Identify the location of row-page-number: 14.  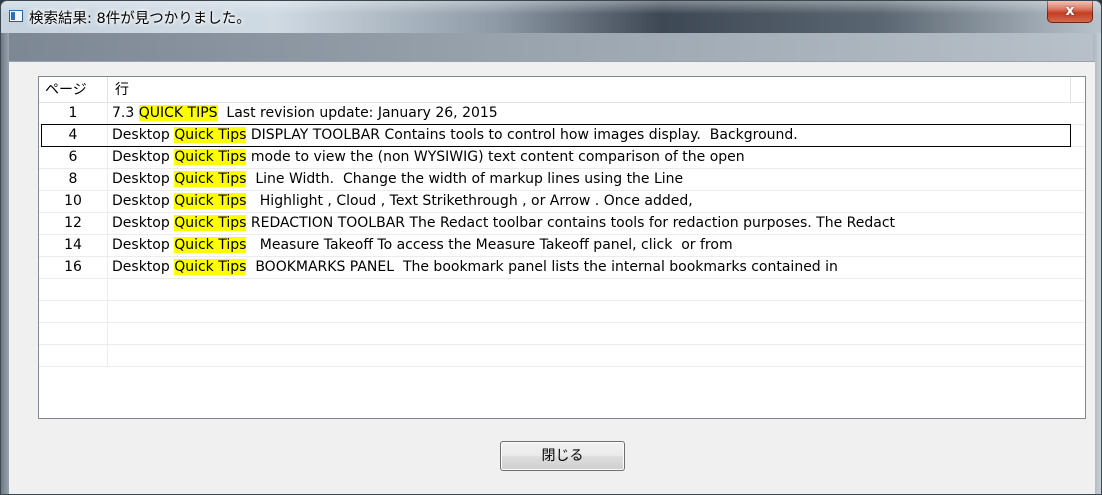
(73, 245).